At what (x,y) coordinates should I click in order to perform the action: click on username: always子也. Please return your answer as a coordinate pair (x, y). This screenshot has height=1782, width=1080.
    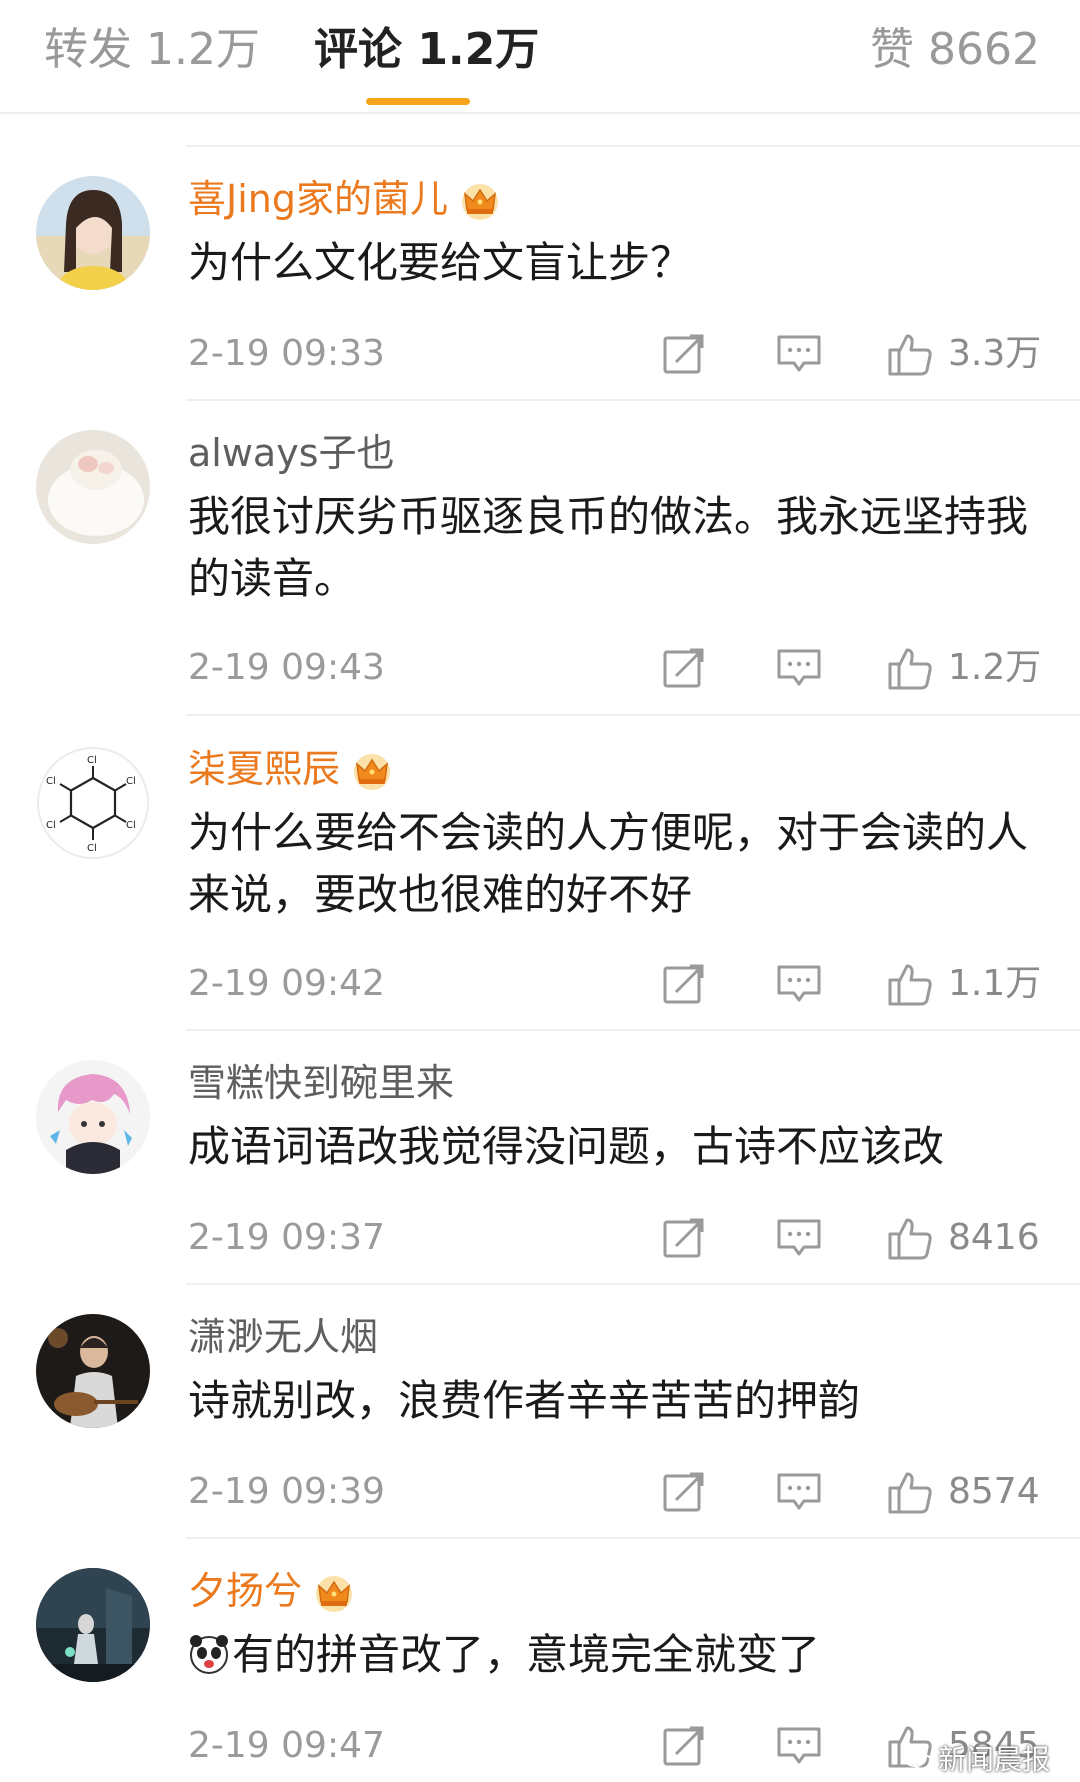
    Looking at the image, I should click on (291, 453).